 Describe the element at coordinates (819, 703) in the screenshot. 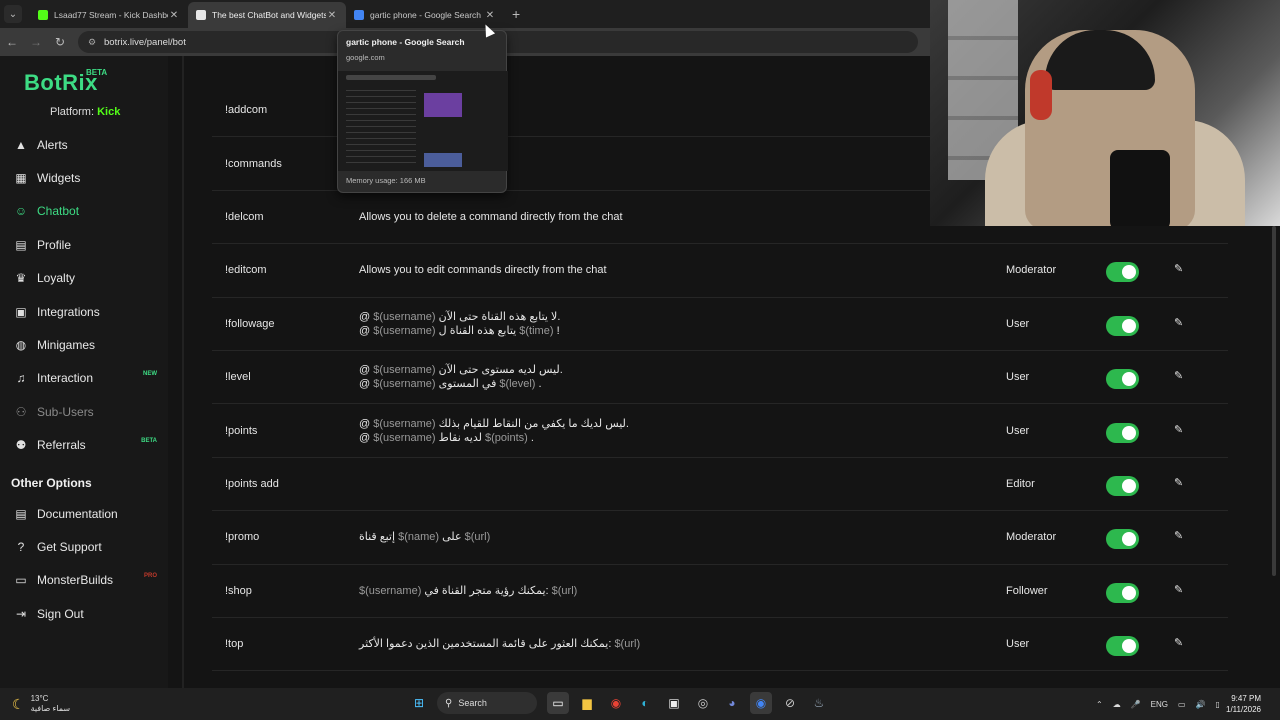

I see `steam-icon: ♨` at that location.